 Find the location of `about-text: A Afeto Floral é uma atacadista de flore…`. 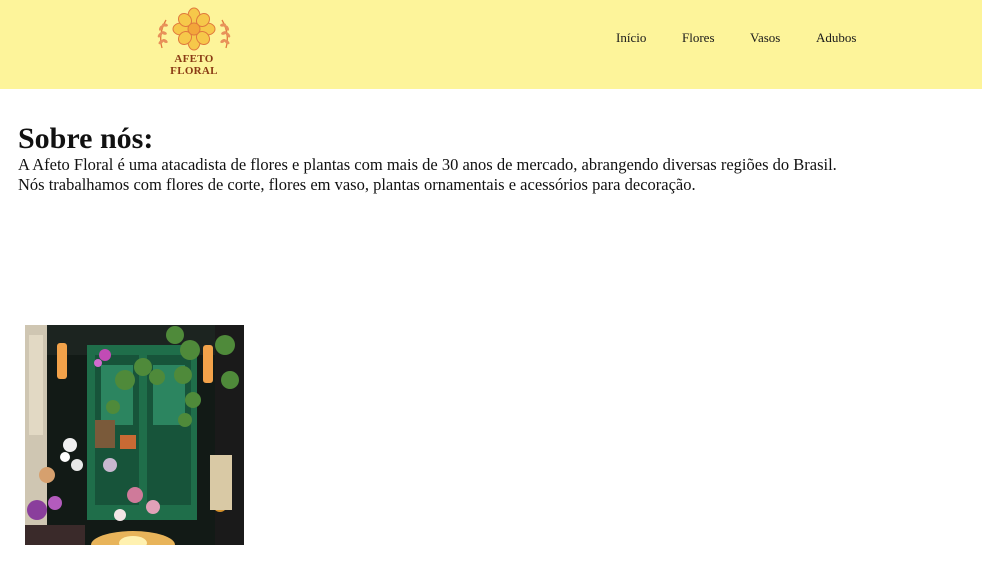

about-text: A Afeto Floral é uma atacadista de flore… is located at coordinates (427, 175).